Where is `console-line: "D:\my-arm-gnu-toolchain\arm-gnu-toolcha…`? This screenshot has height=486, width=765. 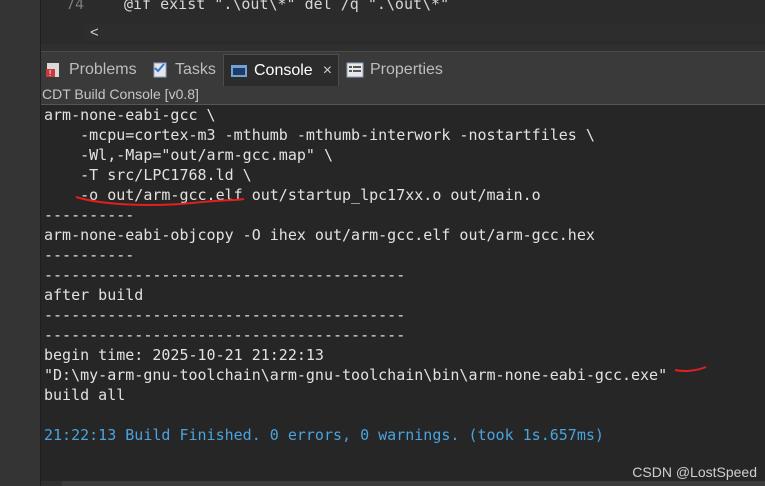 console-line: "D:\my-arm-gnu-toolchain\arm-gnu-toolcha… is located at coordinates (356, 375).